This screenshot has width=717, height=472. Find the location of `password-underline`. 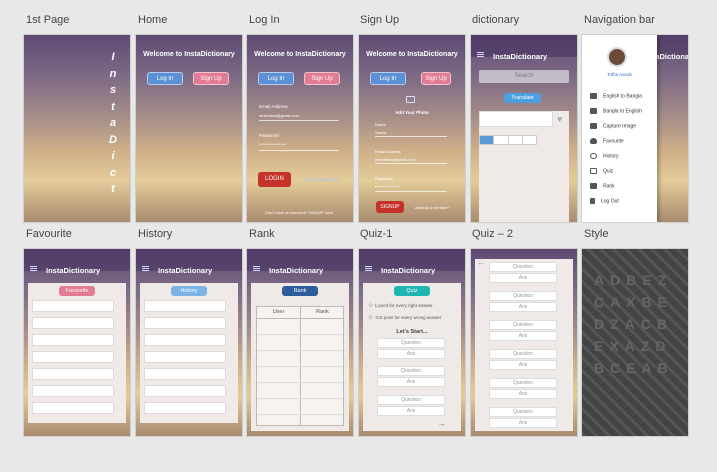

password-underline is located at coordinates (299, 150).